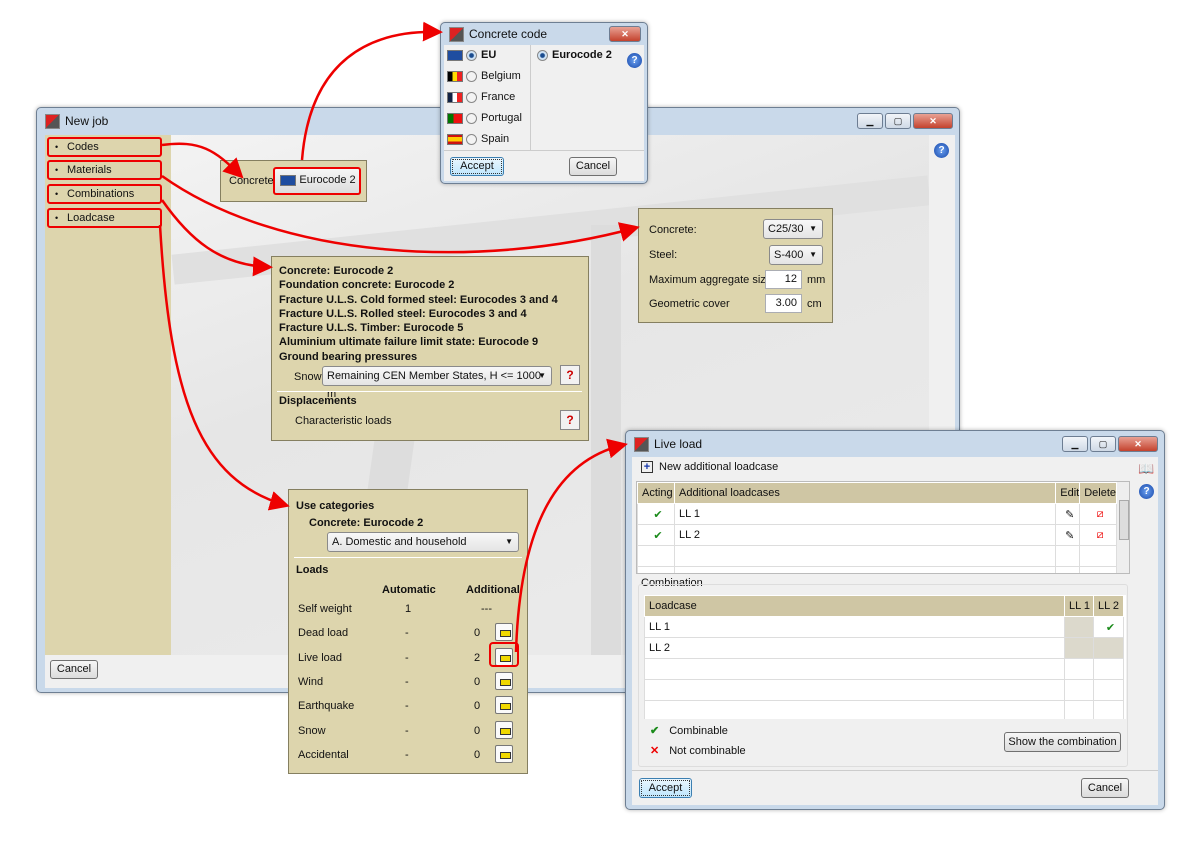  Describe the element at coordinates (104, 170) in the screenshot. I see `sidebar-item-materials: Materials` at that location.